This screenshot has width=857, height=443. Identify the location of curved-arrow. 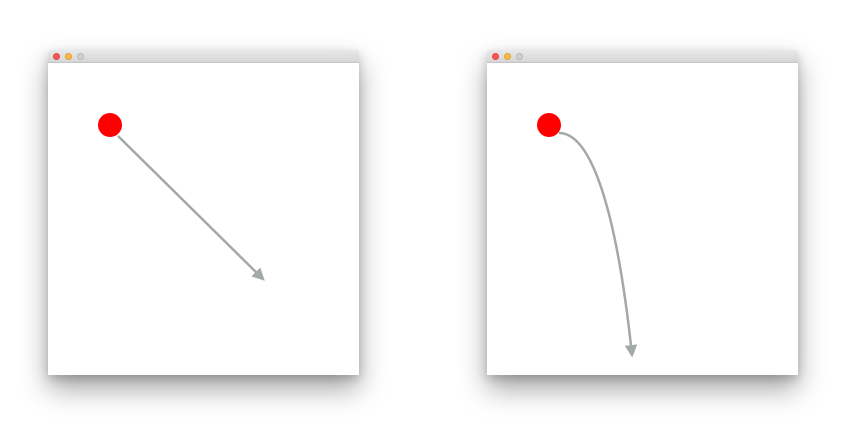
(598, 244).